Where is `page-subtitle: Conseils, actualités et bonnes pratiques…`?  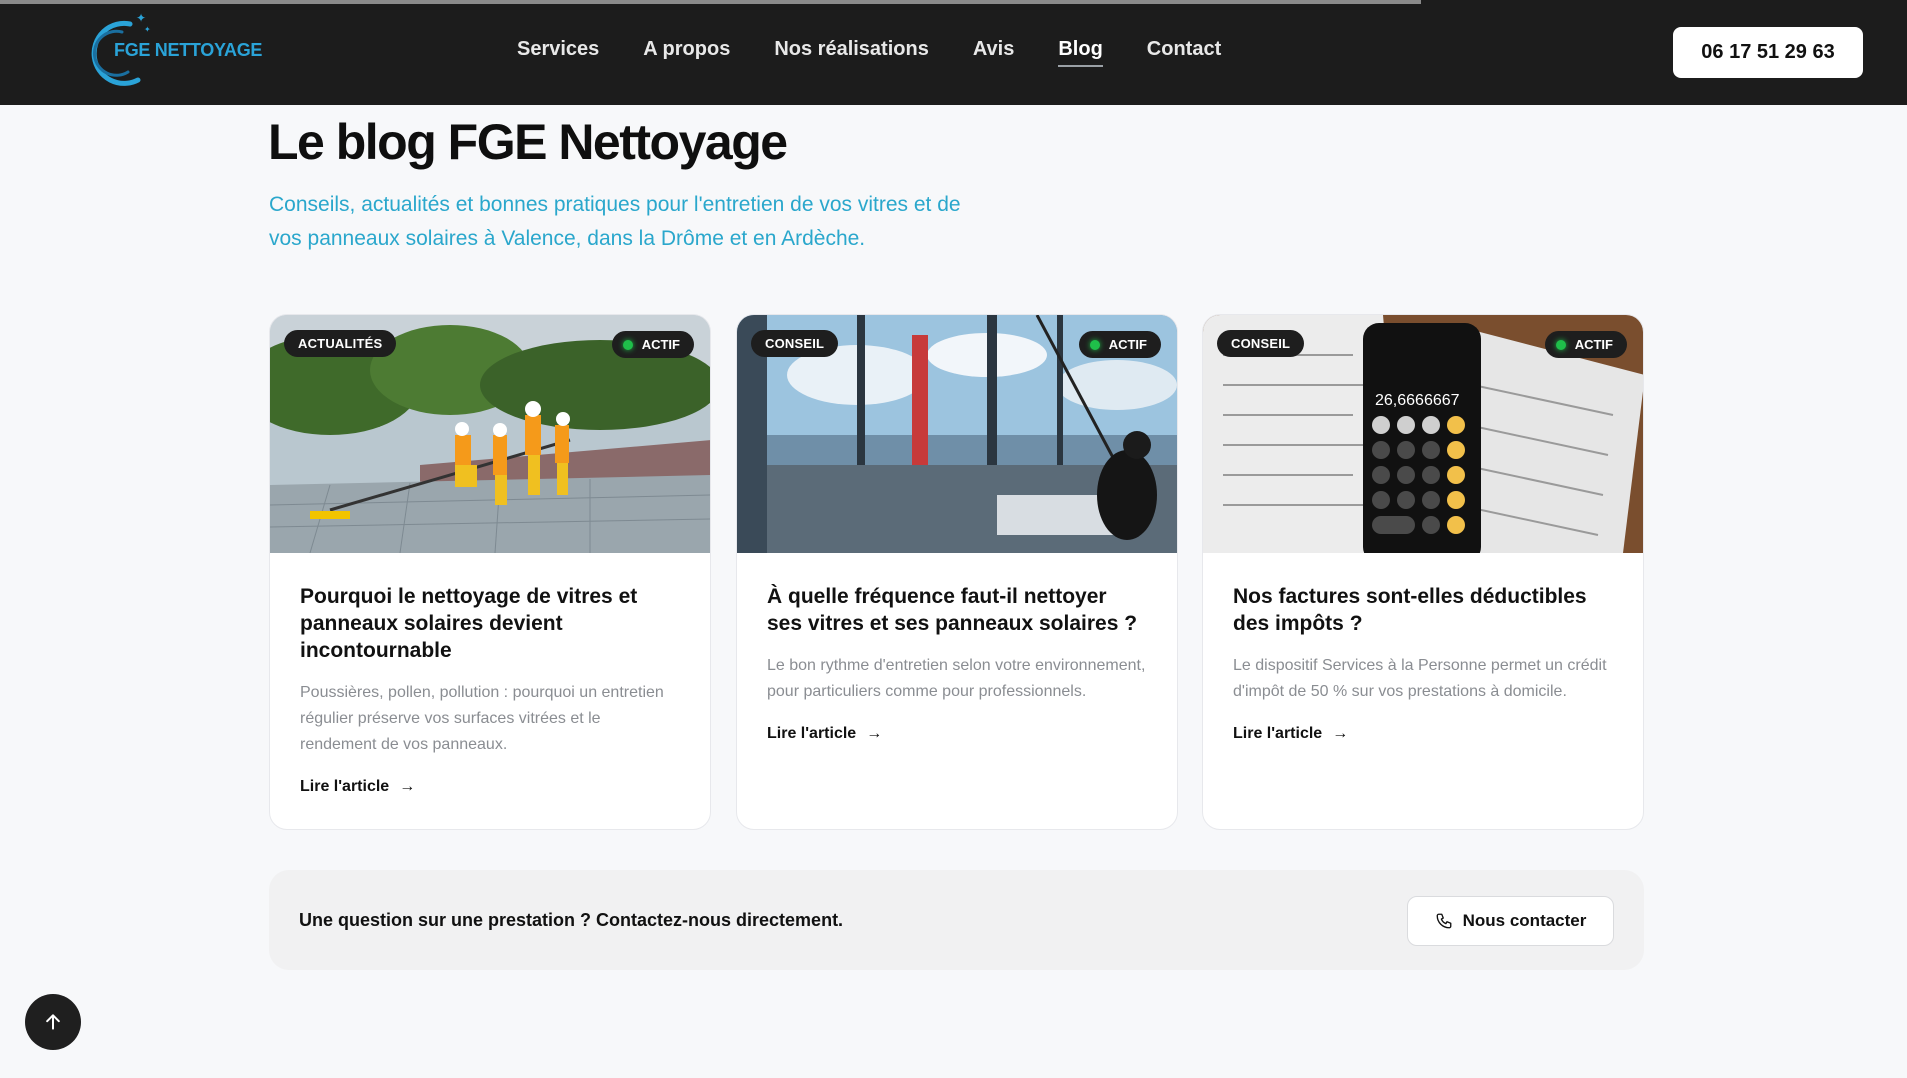 page-subtitle: Conseils, actualités et bonnes pratiques… is located at coordinates (615, 221).